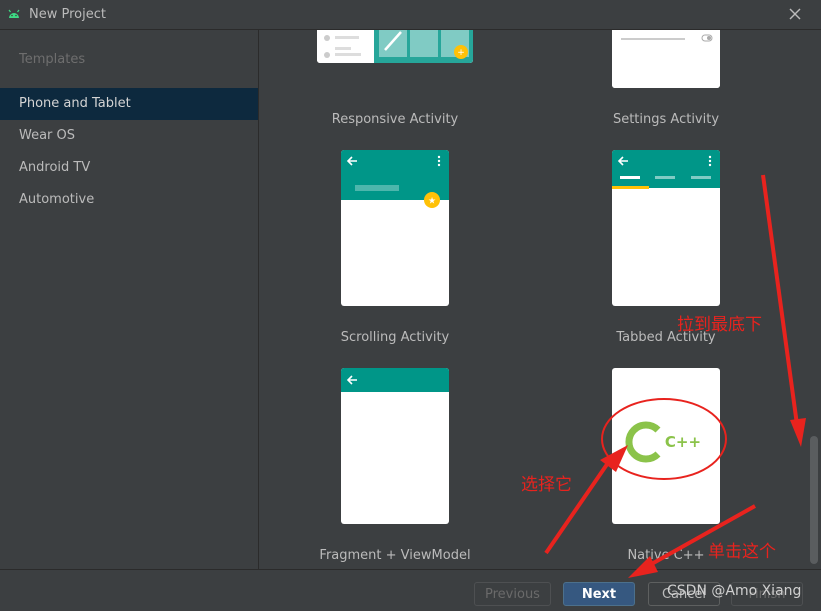 This screenshot has height=611, width=821. Describe the element at coordinates (410, 15) in the screenshot. I see `title-bar: New Project` at that location.